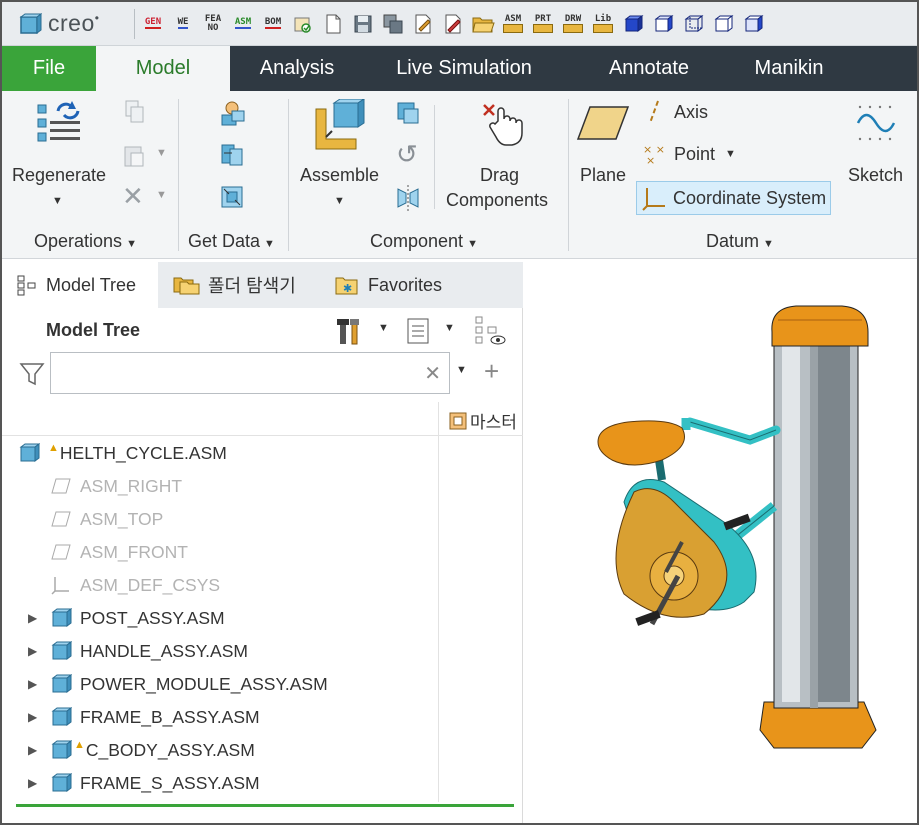  What do you see at coordinates (449, 328) in the screenshot?
I see `show-dropdown: ▼` at bounding box center [449, 328].